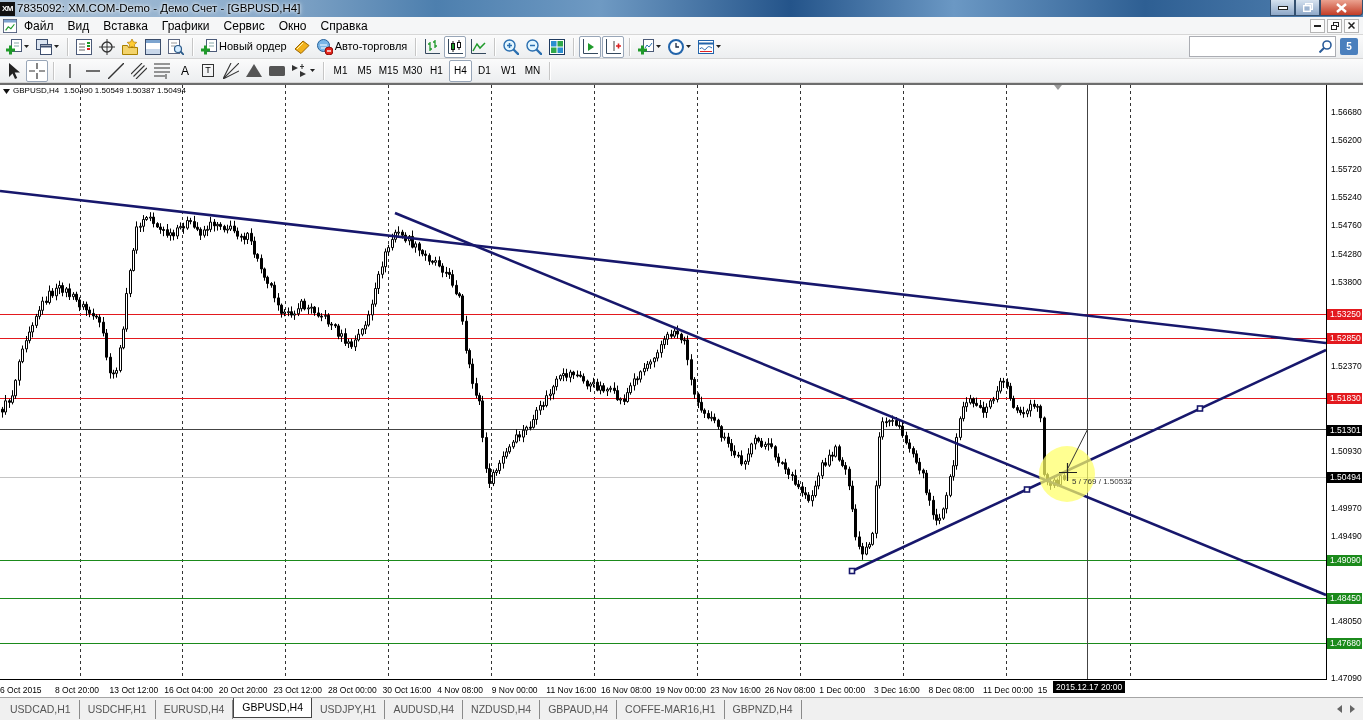 The image size is (1363, 720). Describe the element at coordinates (502, 709) in the screenshot. I see `chart-tab: NZDUSD,H4` at that location.